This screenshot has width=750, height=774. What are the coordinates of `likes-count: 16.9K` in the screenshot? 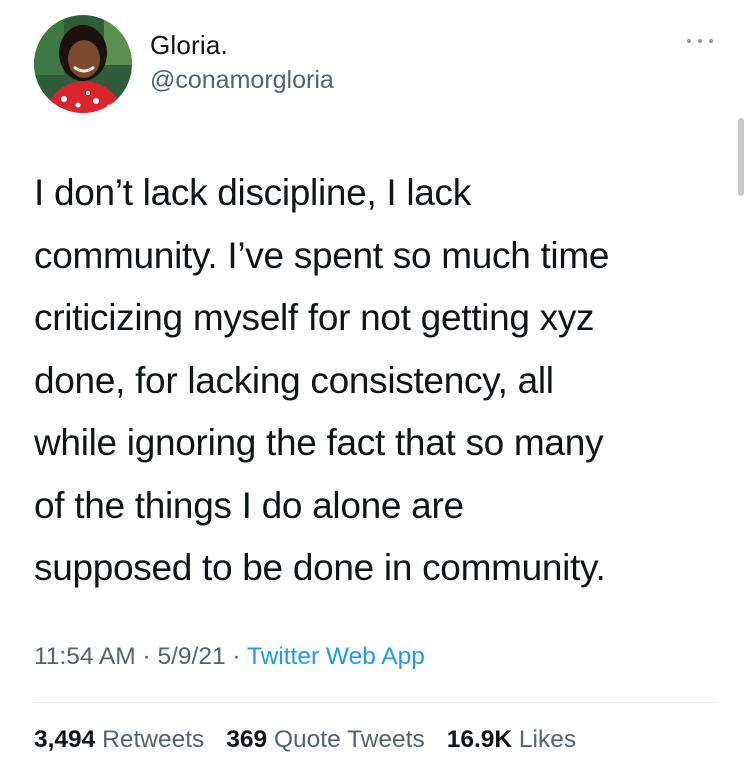 It's located at (479, 739).